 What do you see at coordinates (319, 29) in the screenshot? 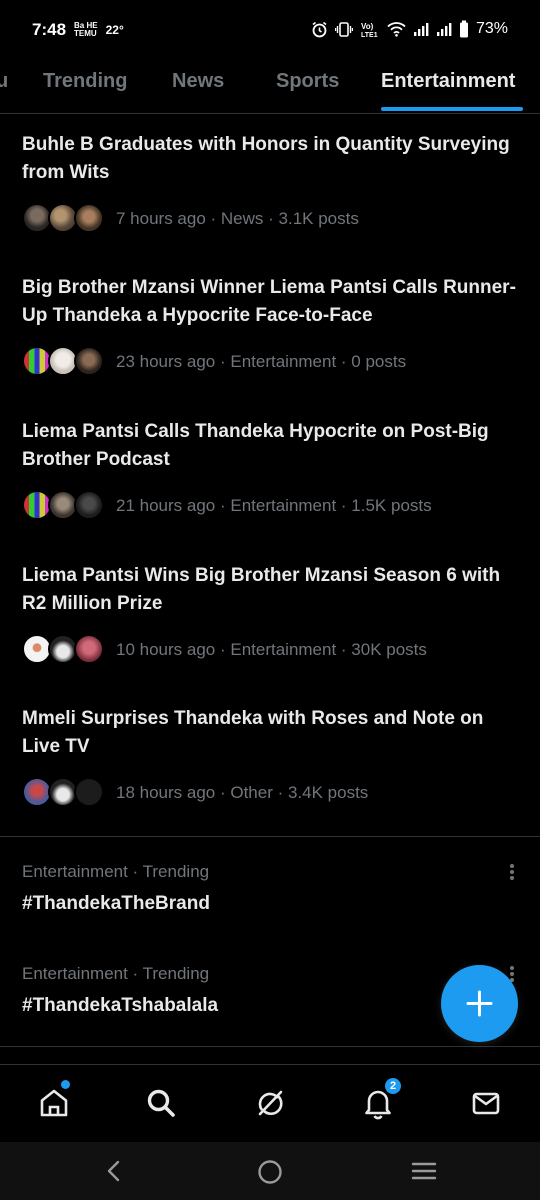
I see `alarm-icon` at bounding box center [319, 29].